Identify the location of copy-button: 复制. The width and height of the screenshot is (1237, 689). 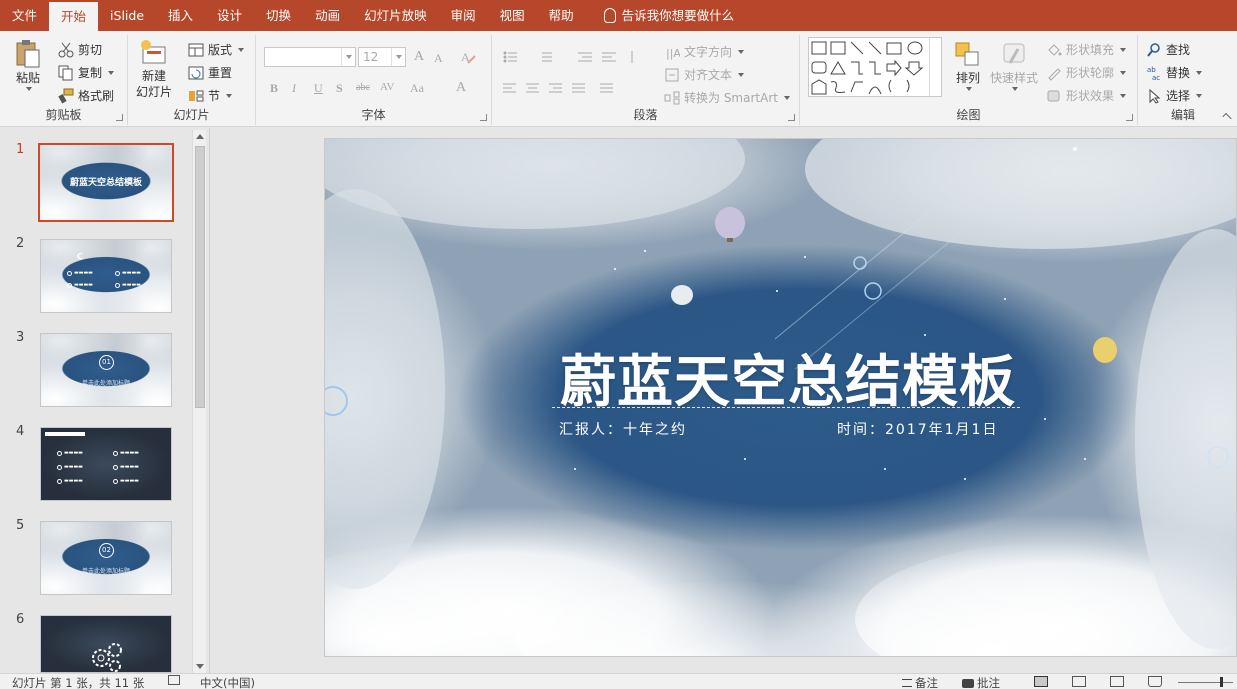
(86, 72).